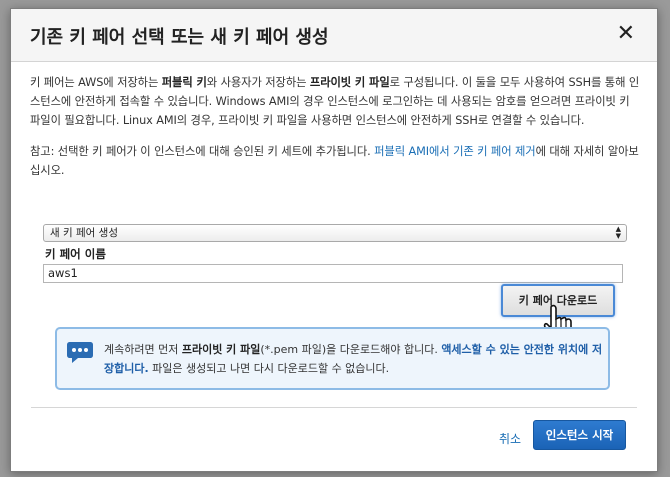 Image resolution: width=670 pixels, height=477 pixels. I want to click on desc-text: 키 페어는 AWS에 저장하는, so click(96, 82).